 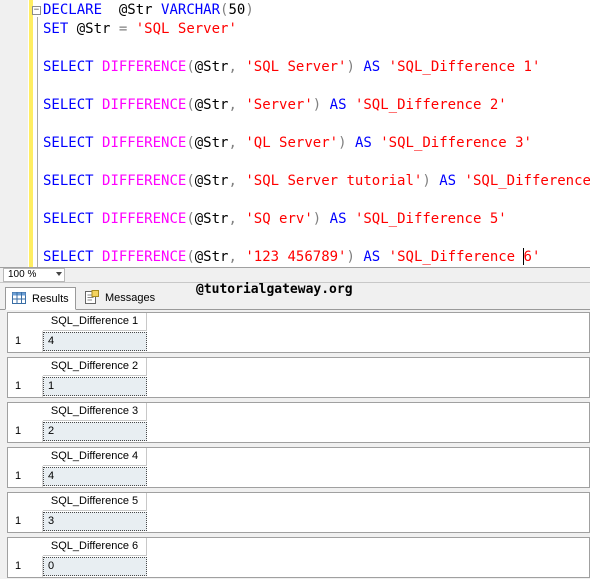 What do you see at coordinates (296, 257) in the screenshot?
I see `code-token: '123 456789'` at bounding box center [296, 257].